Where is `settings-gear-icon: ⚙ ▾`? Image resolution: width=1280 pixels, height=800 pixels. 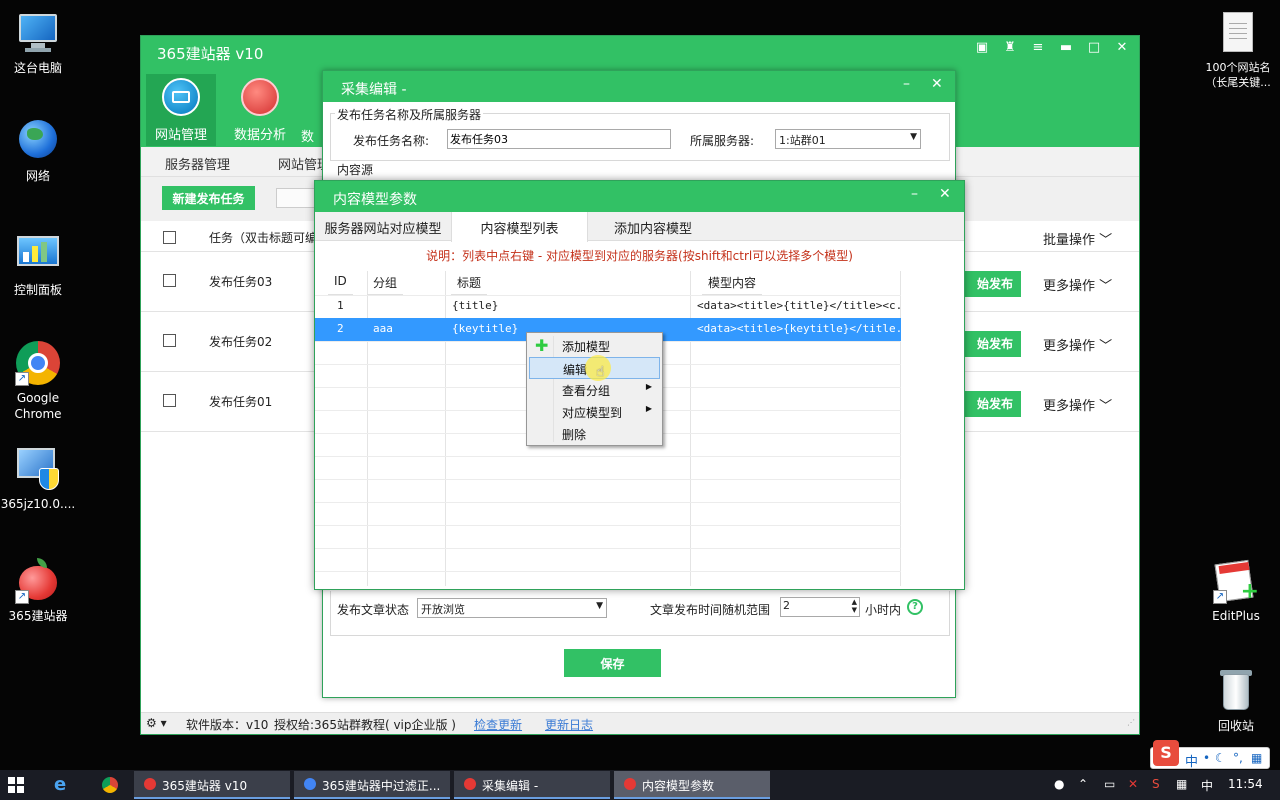
settings-gear-icon: ⚙ ▾ is located at coordinates (156, 723).